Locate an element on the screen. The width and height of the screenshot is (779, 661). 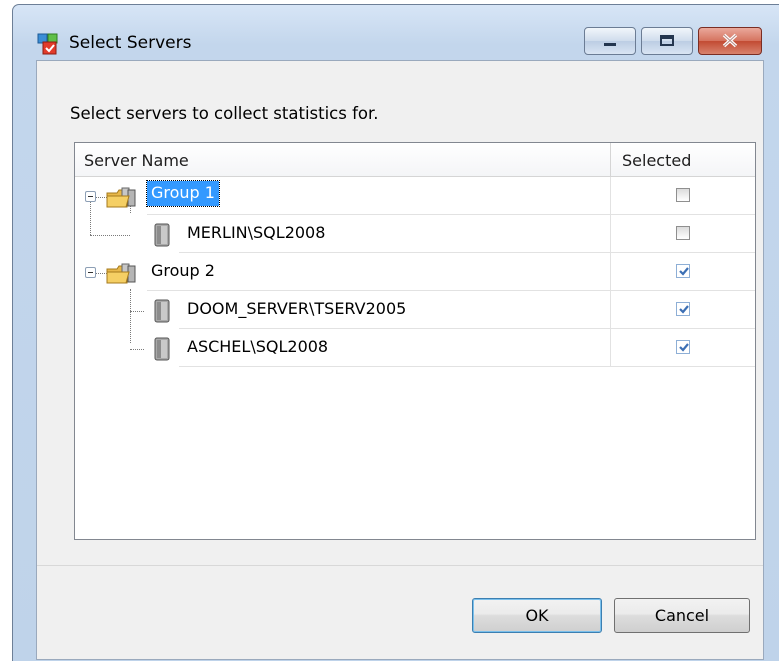
column-header-selected: Selected is located at coordinates (683, 160).